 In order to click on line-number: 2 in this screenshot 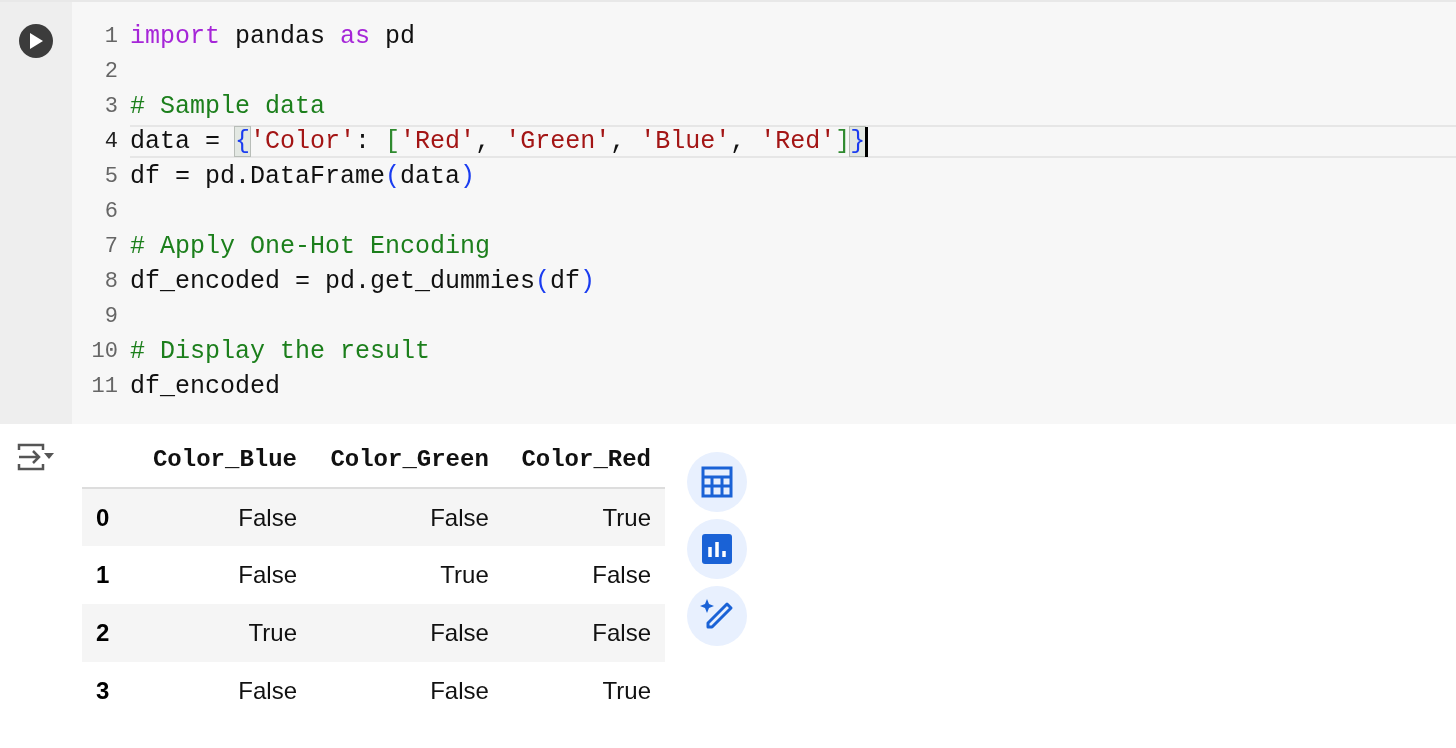, I will do `click(111, 71)`.